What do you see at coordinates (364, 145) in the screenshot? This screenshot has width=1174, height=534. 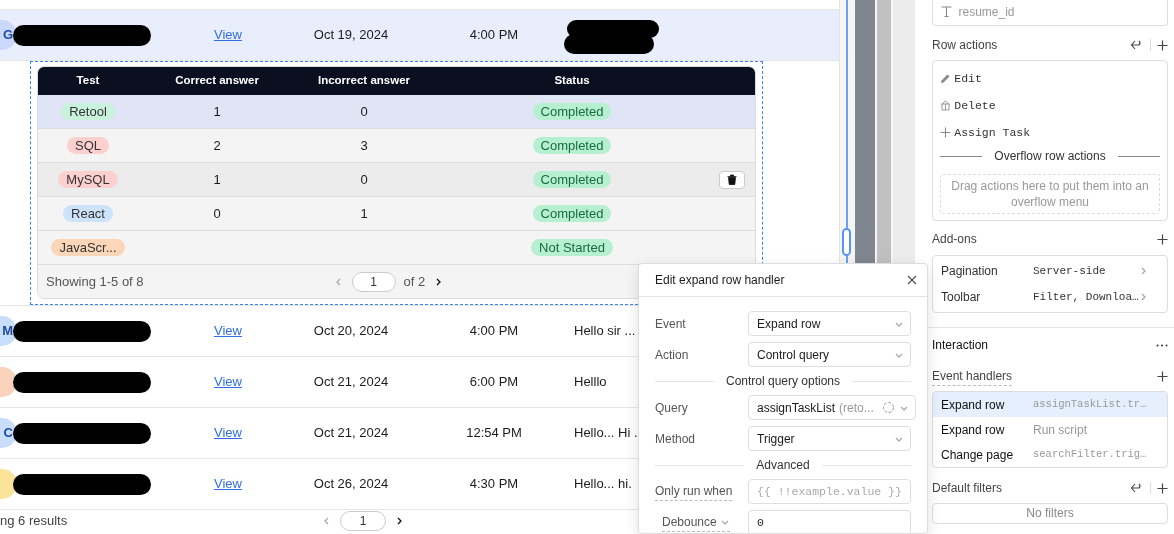 I see `table-cell: 3` at bounding box center [364, 145].